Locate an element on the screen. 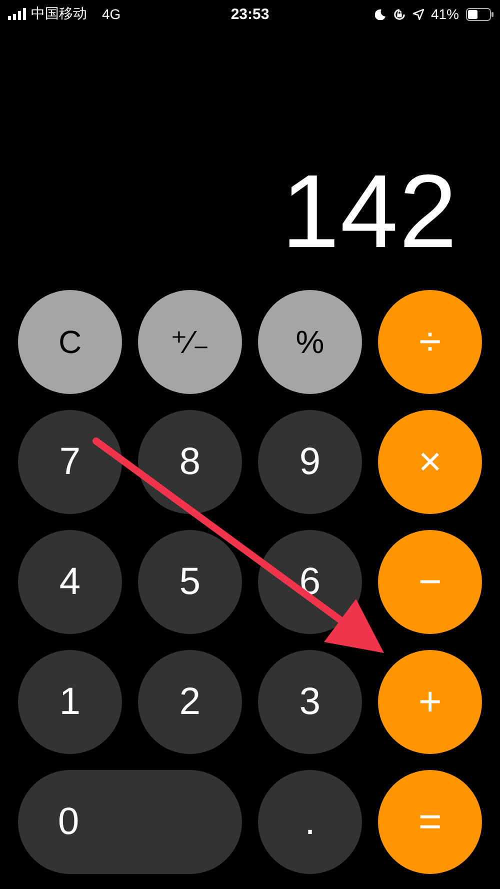 The height and width of the screenshot is (889, 500). calculator-key: 8 is located at coordinates (190, 462).